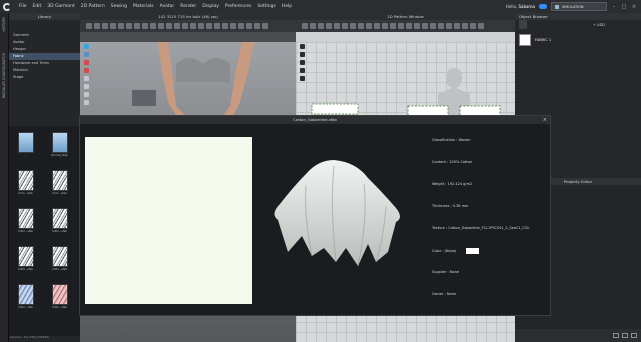 The width and height of the screenshot is (641, 342). I want to click on library-item-fabric: Fabric, so click(44, 56).